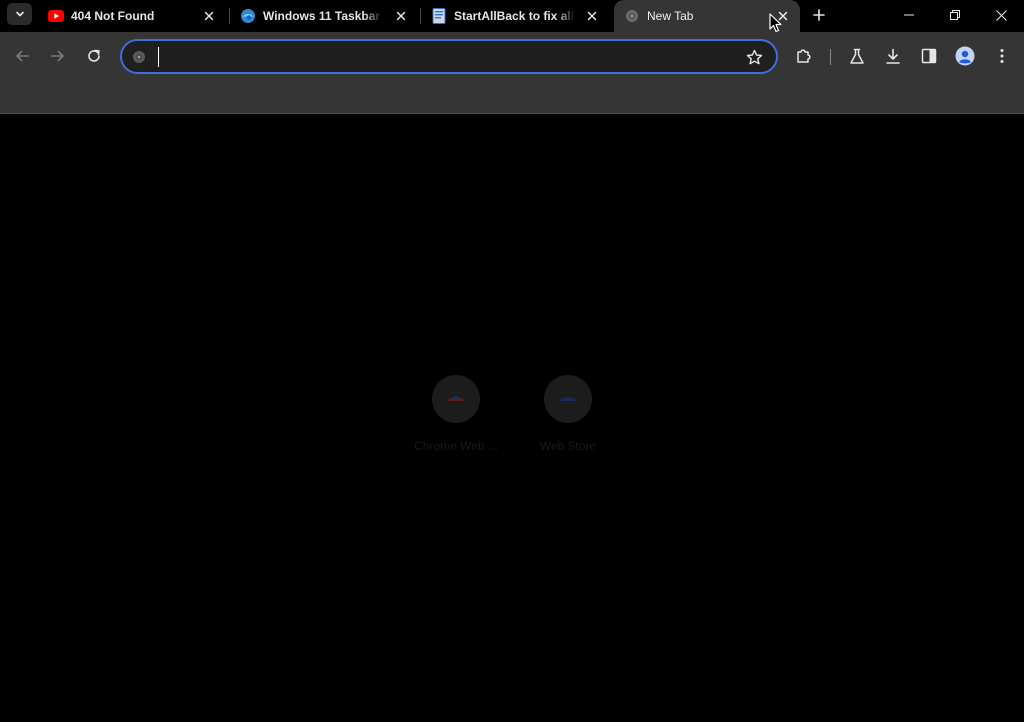 The image size is (1024, 722). Describe the element at coordinates (775, 23) in the screenshot. I see `mouse-cursor-icon` at that location.